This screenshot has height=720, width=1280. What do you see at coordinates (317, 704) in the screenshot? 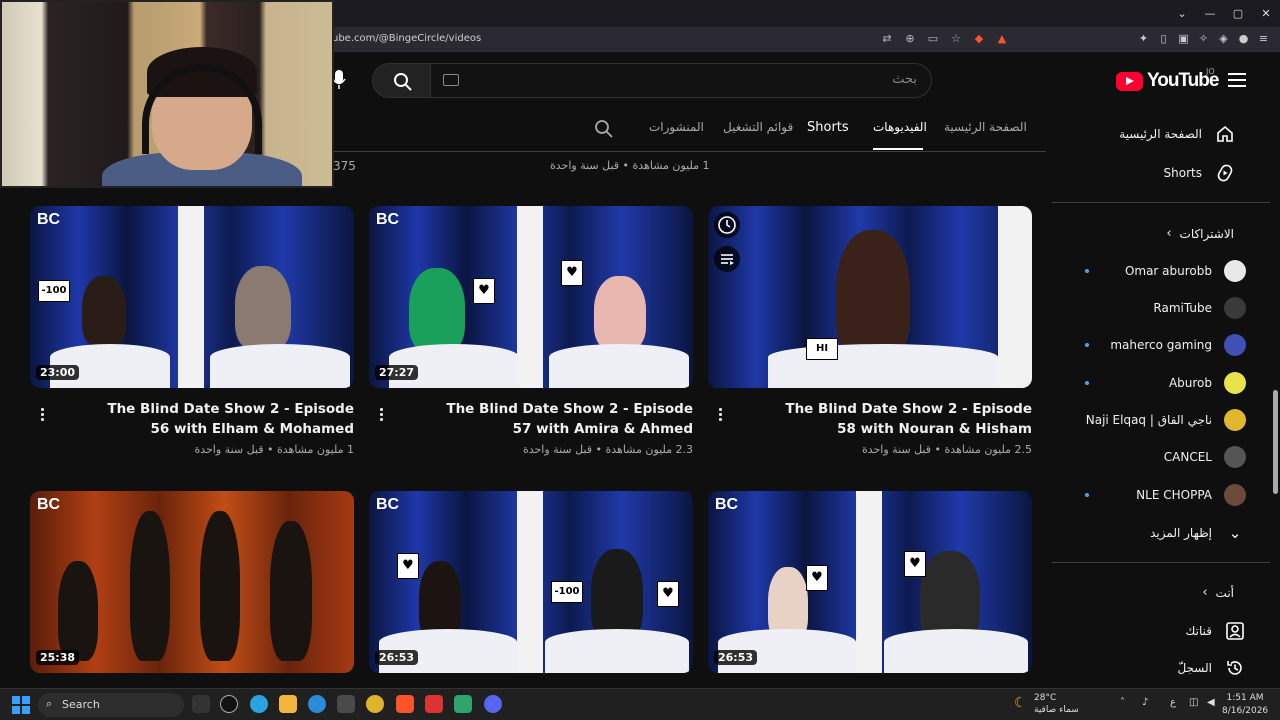
I see `app-icon-edge` at bounding box center [317, 704].